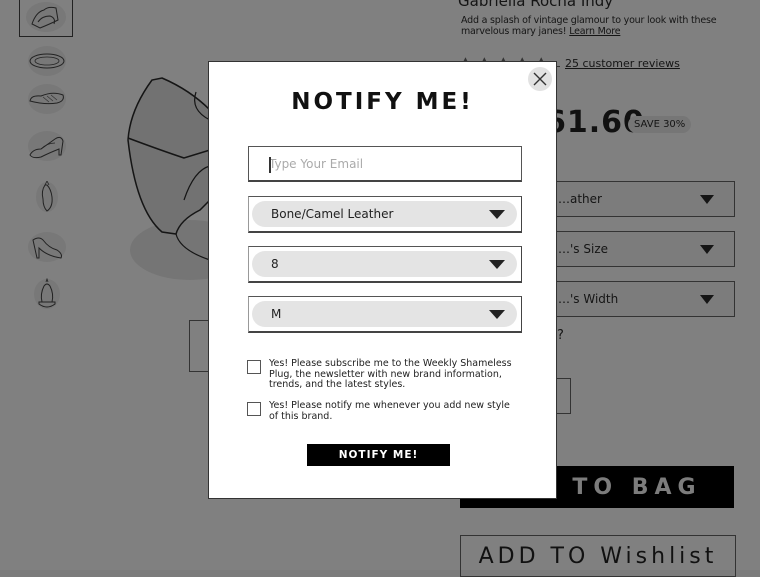 This screenshot has height=577, width=760. Describe the element at coordinates (276, 314) in the screenshot. I see `width-dropdown-value: M` at that location.